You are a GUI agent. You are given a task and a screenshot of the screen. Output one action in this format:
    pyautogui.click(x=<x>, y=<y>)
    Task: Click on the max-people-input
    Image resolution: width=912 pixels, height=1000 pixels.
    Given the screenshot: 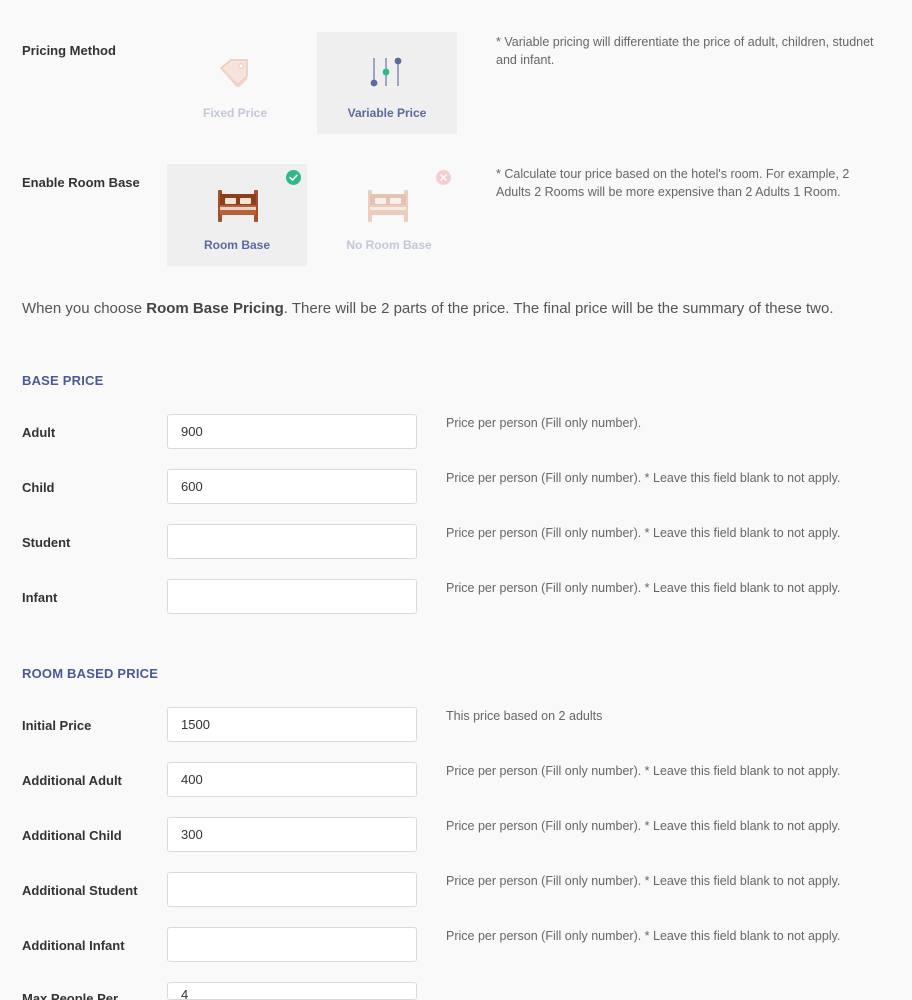 What is the action you would take?
    pyautogui.click(x=292, y=991)
    